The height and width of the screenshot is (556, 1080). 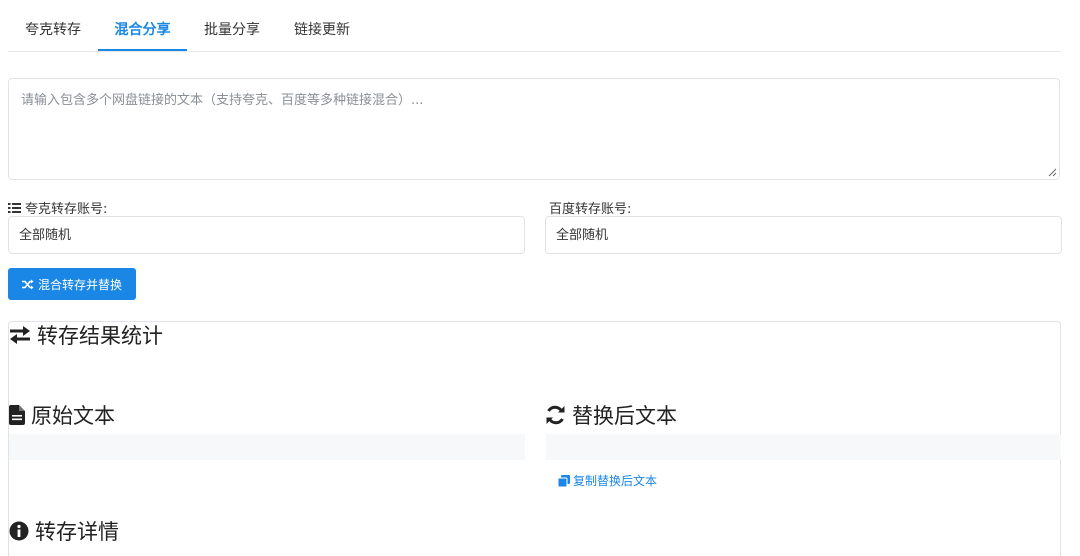 What do you see at coordinates (1052, 172) in the screenshot?
I see `resize-grip-icon` at bounding box center [1052, 172].